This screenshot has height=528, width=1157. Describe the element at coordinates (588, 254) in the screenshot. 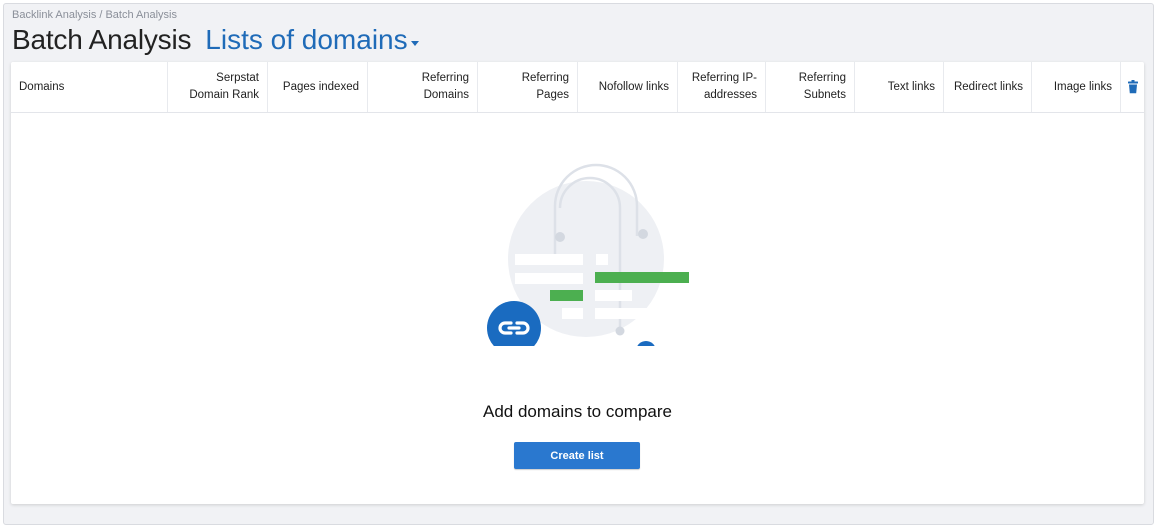

I see `link-illustration: IP` at that location.